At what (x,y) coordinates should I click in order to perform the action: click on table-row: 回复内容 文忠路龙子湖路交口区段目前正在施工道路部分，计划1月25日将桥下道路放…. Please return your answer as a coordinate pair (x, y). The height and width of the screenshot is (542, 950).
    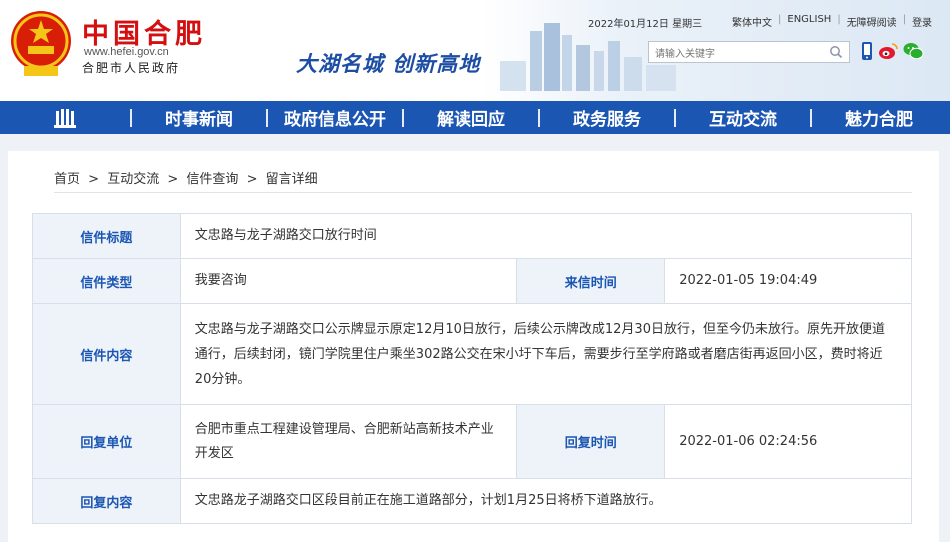
    Looking at the image, I should click on (472, 501).